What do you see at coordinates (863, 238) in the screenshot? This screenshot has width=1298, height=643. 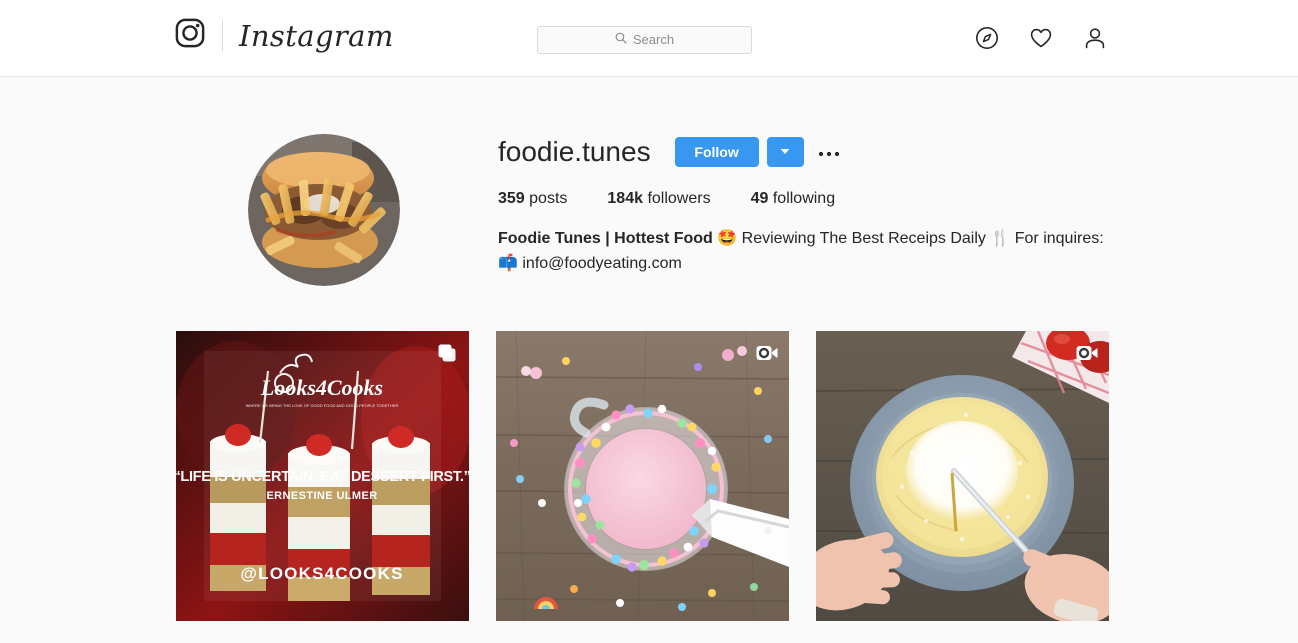 I see `bio-text-reviewing: Reviewing The Best Receips Daily` at bounding box center [863, 238].